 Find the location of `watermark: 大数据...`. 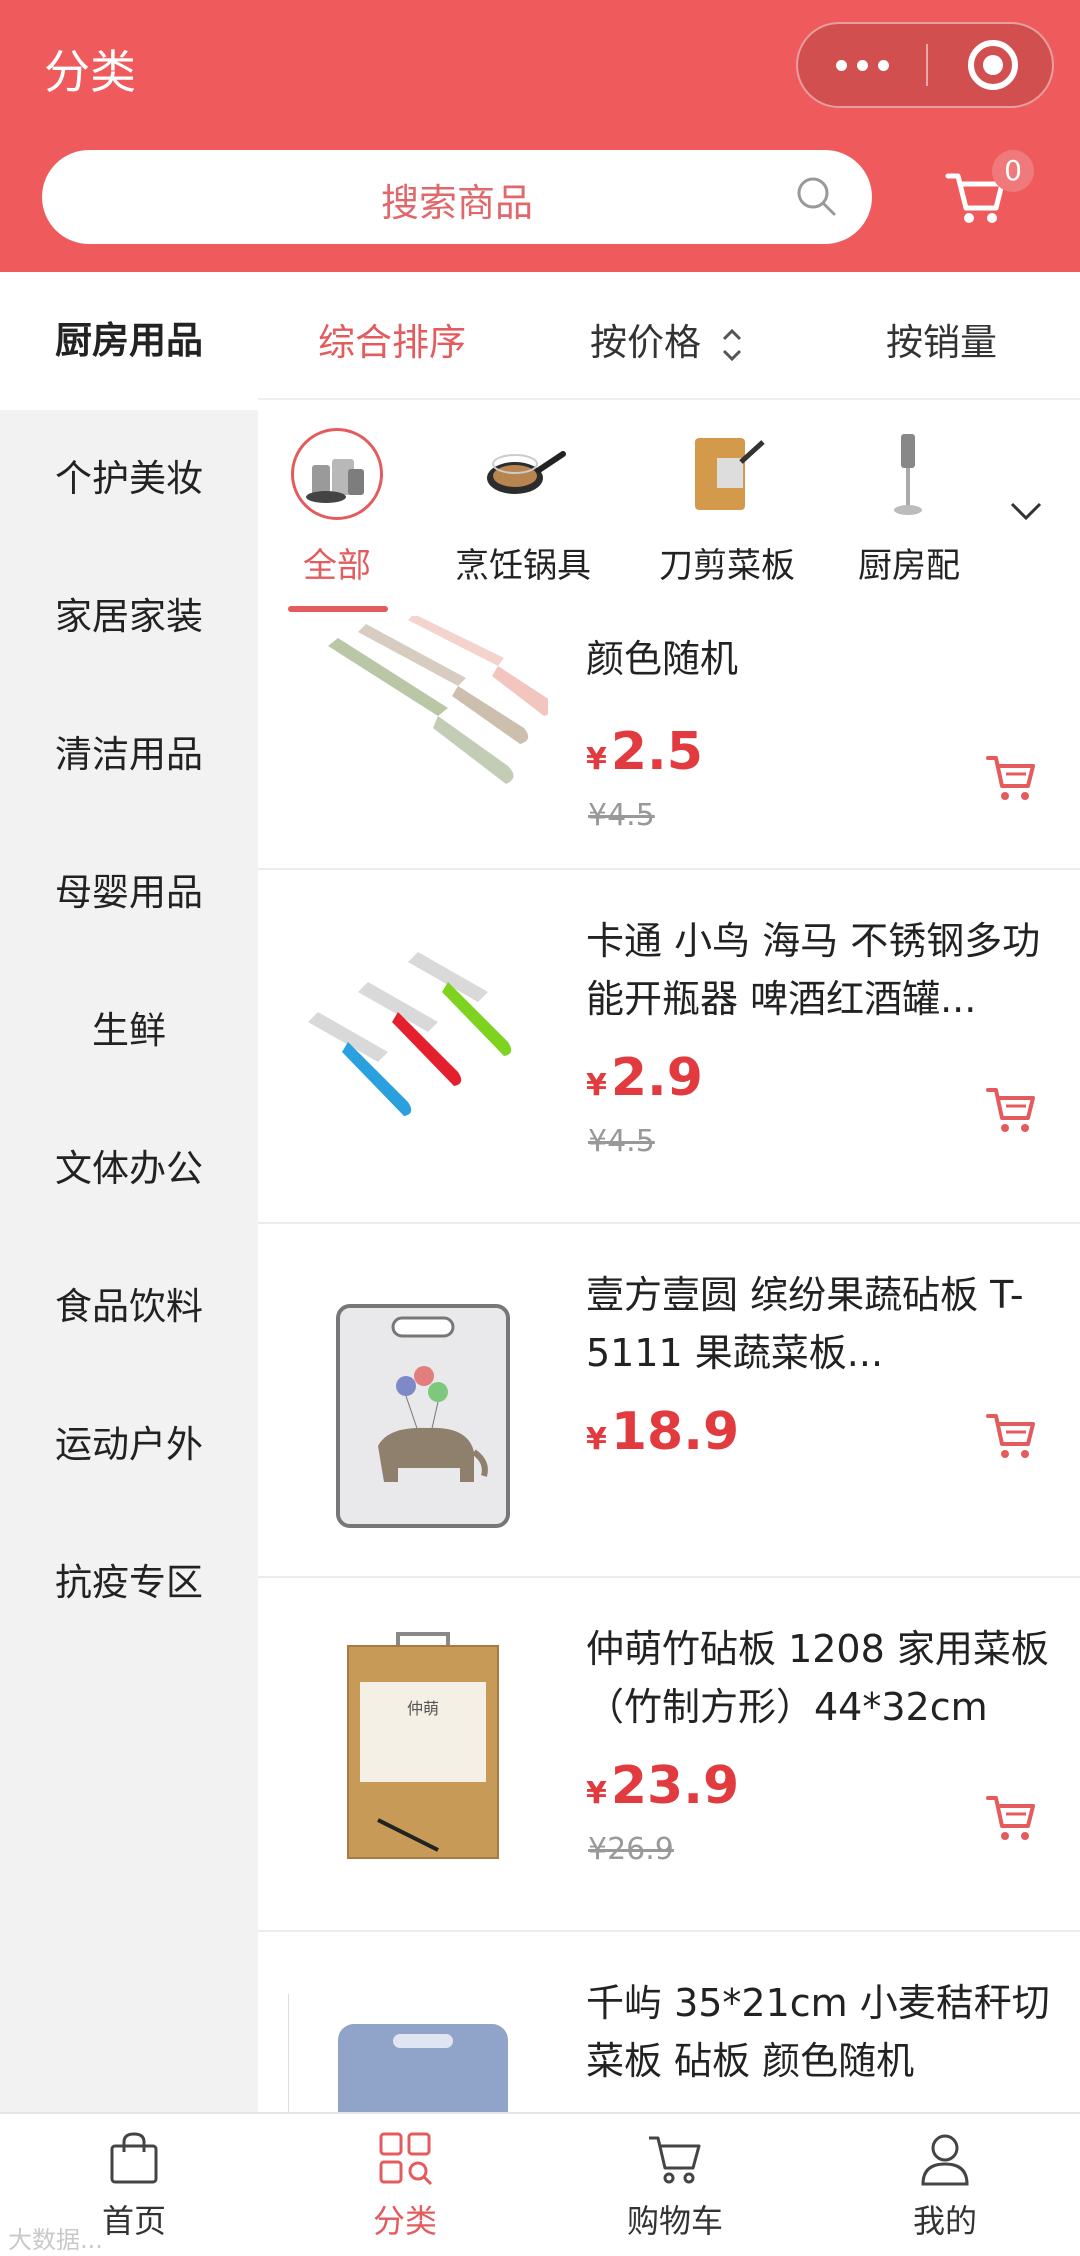

watermark: 大数据... is located at coordinates (55, 2240).